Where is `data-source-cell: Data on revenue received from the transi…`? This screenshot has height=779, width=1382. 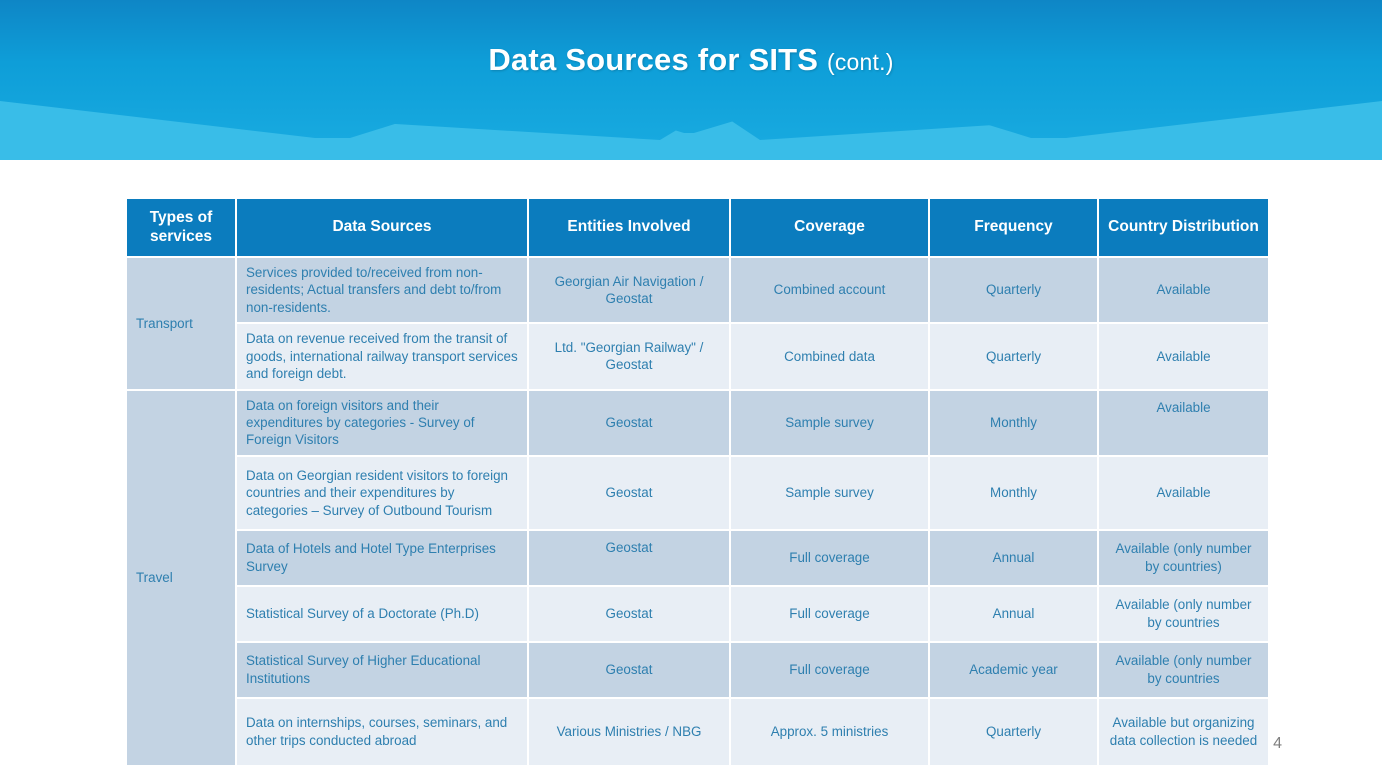
data-source-cell: Data on revenue received from the transi… is located at coordinates (382, 356).